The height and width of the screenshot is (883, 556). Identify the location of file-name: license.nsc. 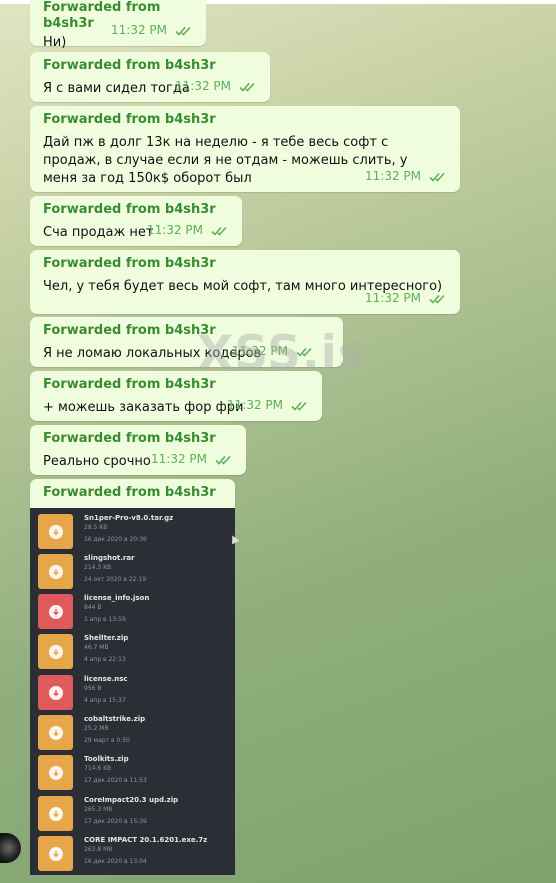
(106, 679).